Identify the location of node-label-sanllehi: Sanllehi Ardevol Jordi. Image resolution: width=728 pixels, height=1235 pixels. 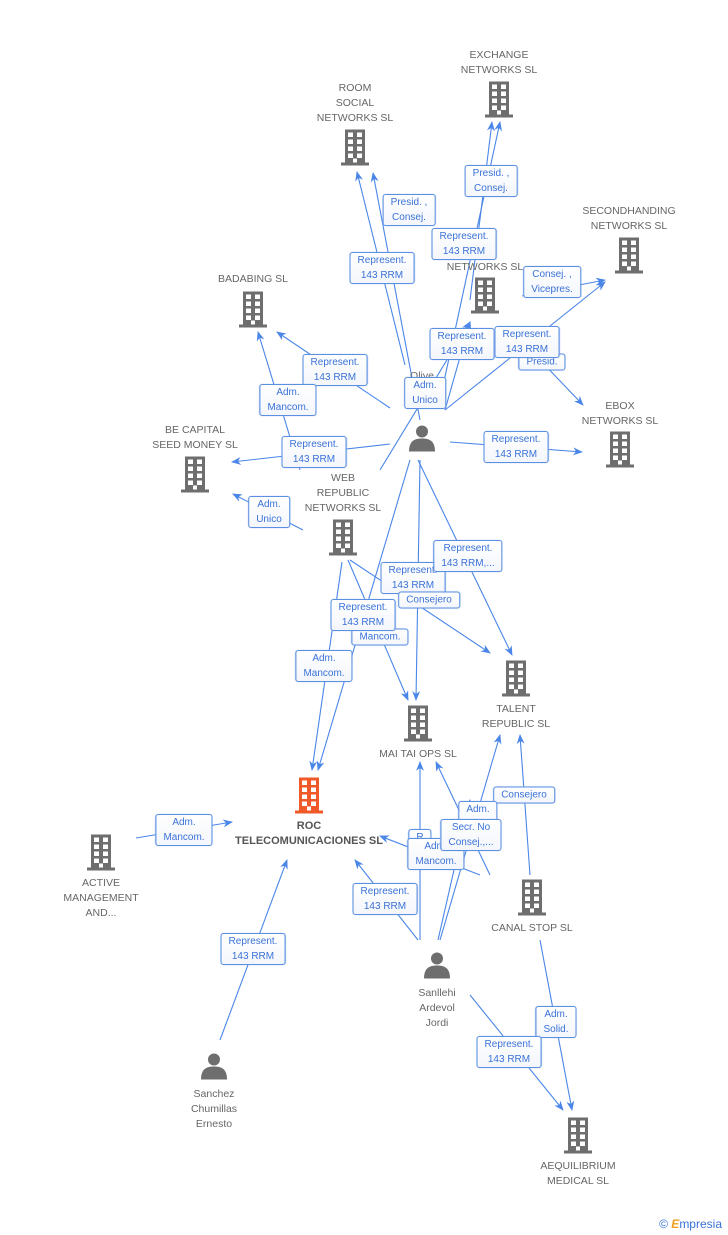
(436, 1008).